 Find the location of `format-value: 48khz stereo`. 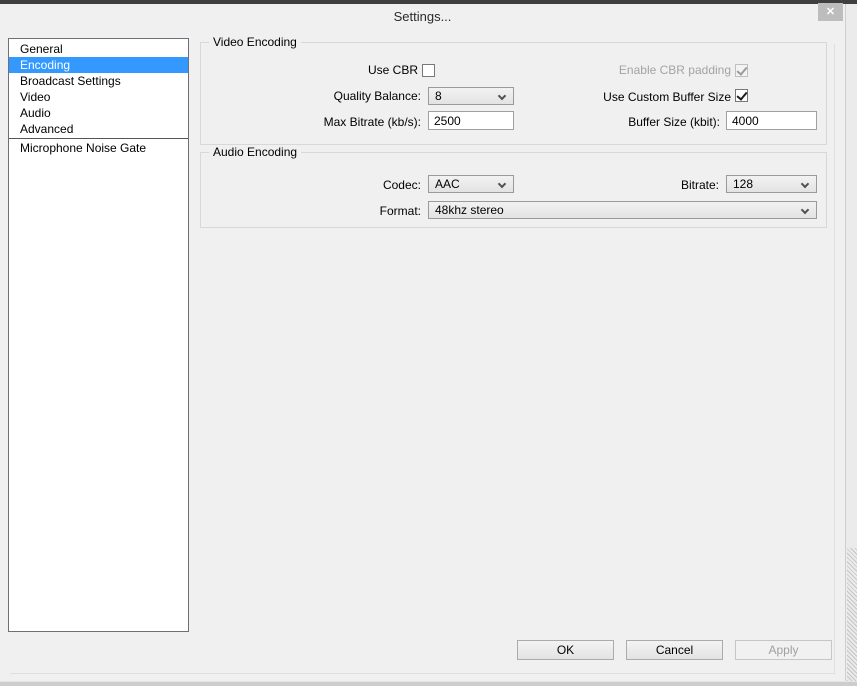

format-value: 48khz stereo is located at coordinates (469, 210).